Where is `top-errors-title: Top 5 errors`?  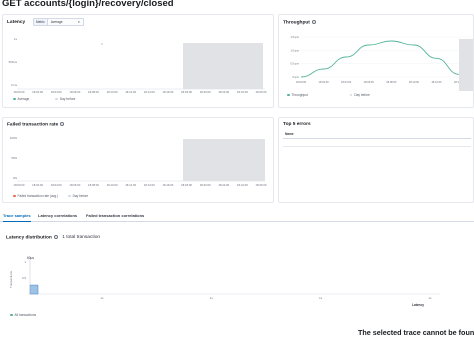
top-errors-title: Top 5 errors is located at coordinates (297, 124).